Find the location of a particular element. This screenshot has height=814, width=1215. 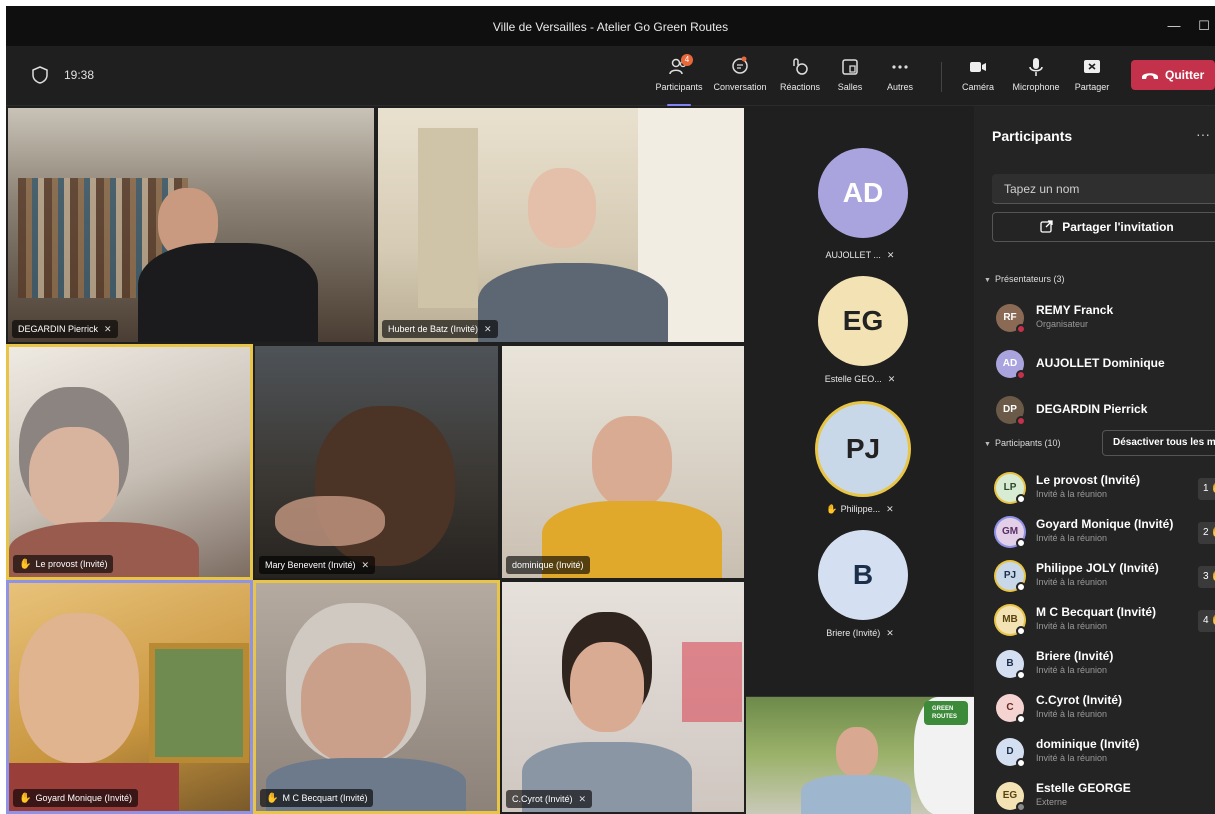

self-view-video: GREEN ROUTES is located at coordinates (860, 755).